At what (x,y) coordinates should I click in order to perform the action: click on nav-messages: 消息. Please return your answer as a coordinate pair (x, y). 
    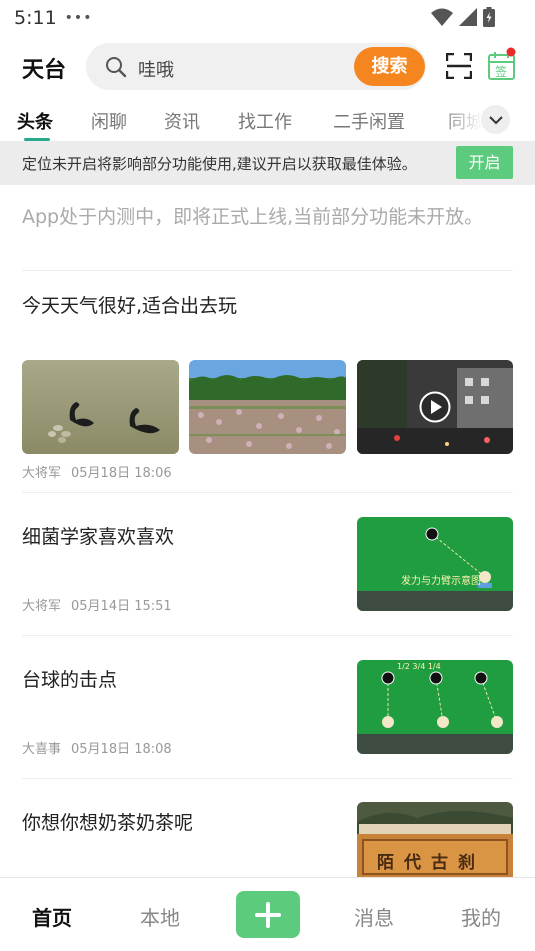
    Looking at the image, I should click on (374, 916).